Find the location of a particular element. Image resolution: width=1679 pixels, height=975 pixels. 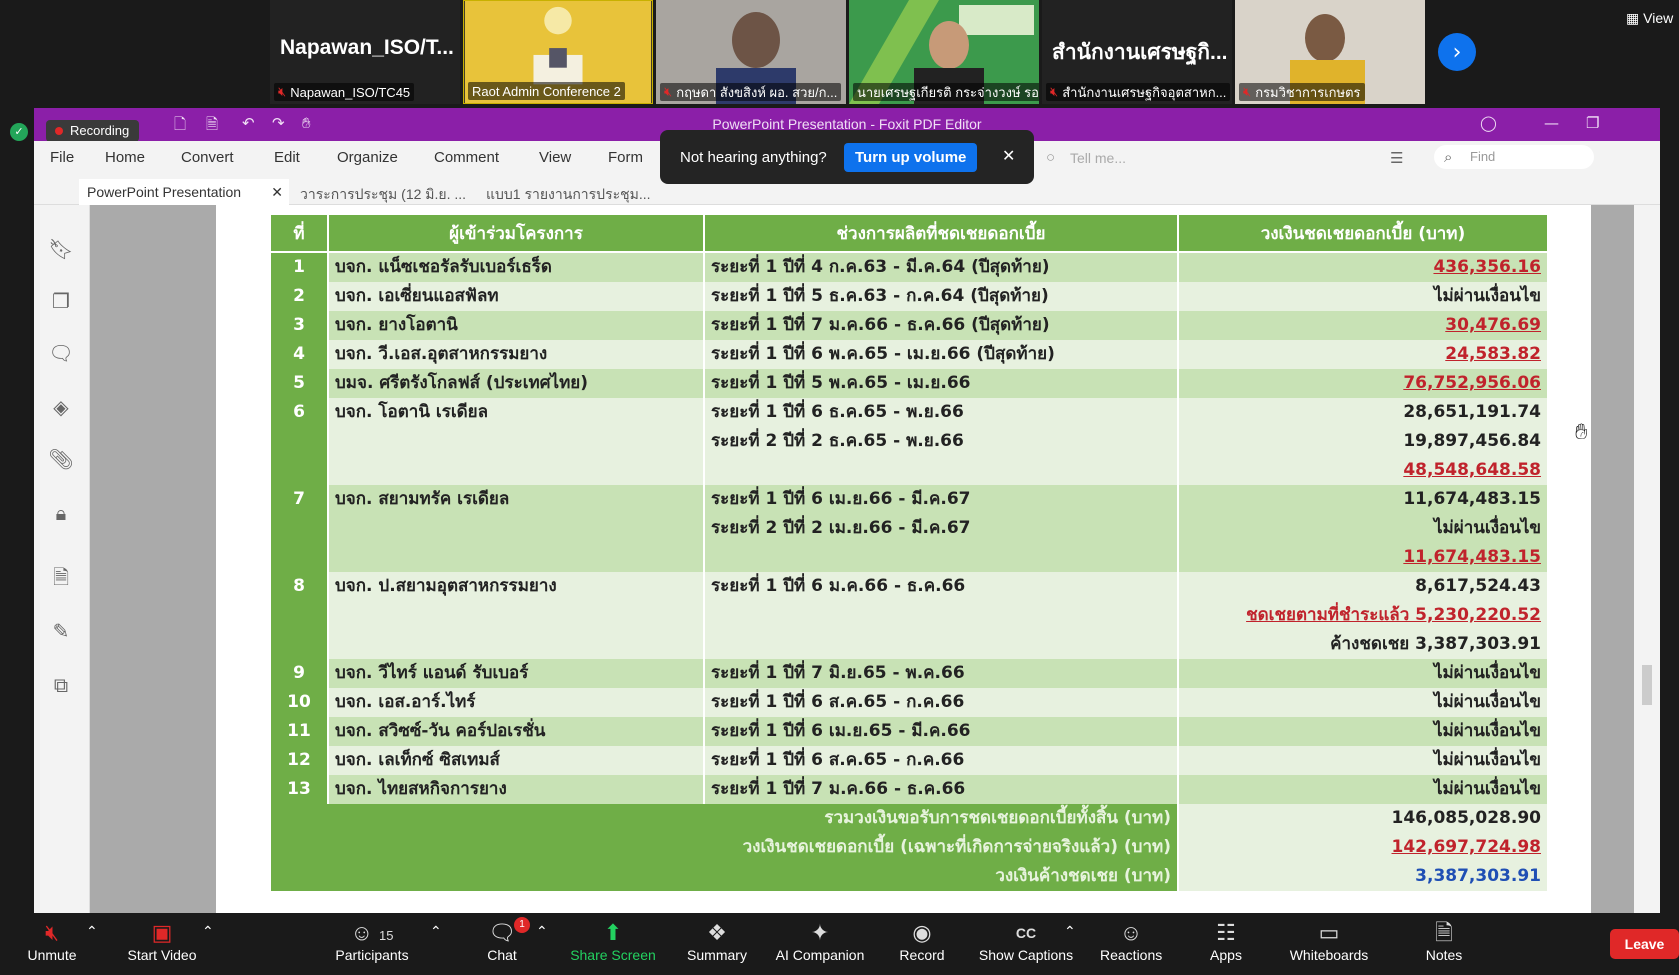

gallery-next-button: › is located at coordinates (1457, 52).